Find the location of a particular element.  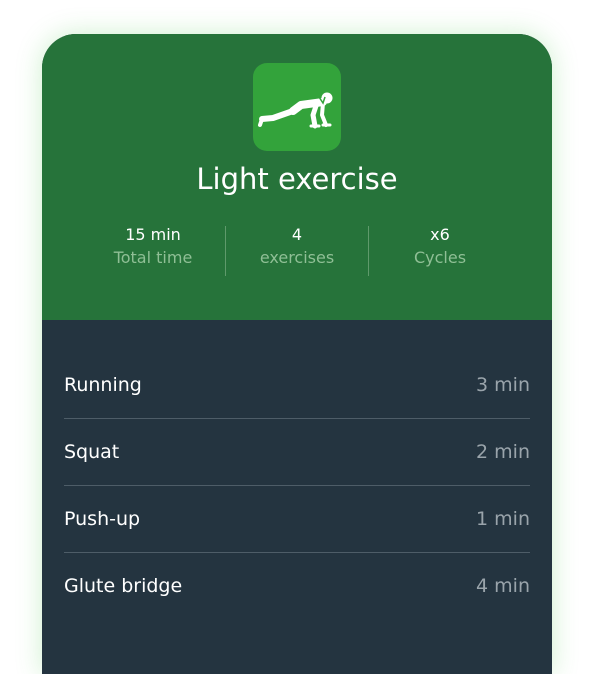

stat-label: Total time is located at coordinates (153, 257).